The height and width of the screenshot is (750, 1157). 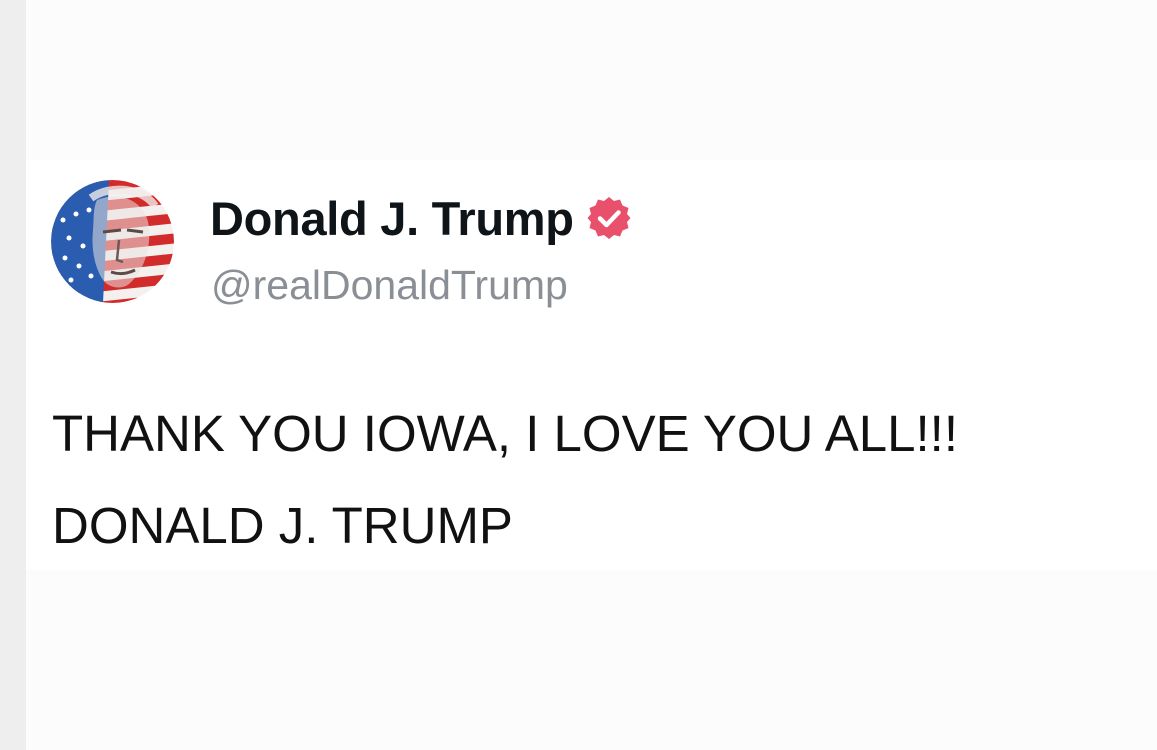 What do you see at coordinates (392, 218) in the screenshot?
I see `author-display-name: Donald J. Trump` at bounding box center [392, 218].